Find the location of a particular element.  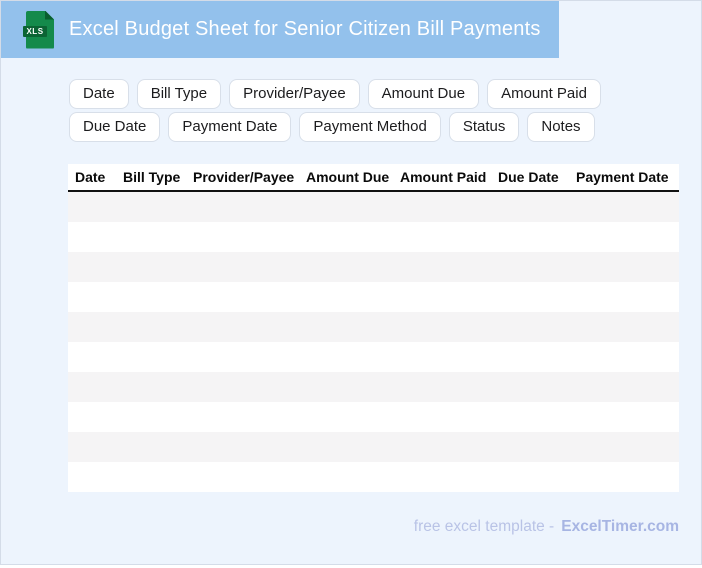

chip-notes: Notes is located at coordinates (561, 127).